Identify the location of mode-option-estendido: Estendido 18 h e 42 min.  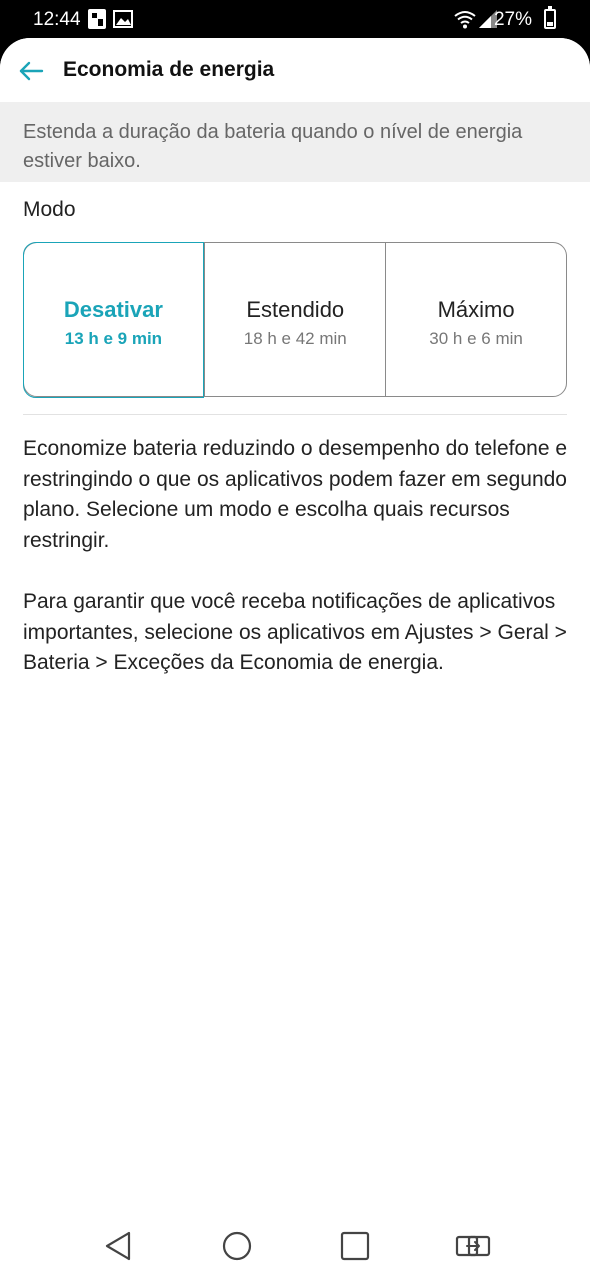
(294, 319).